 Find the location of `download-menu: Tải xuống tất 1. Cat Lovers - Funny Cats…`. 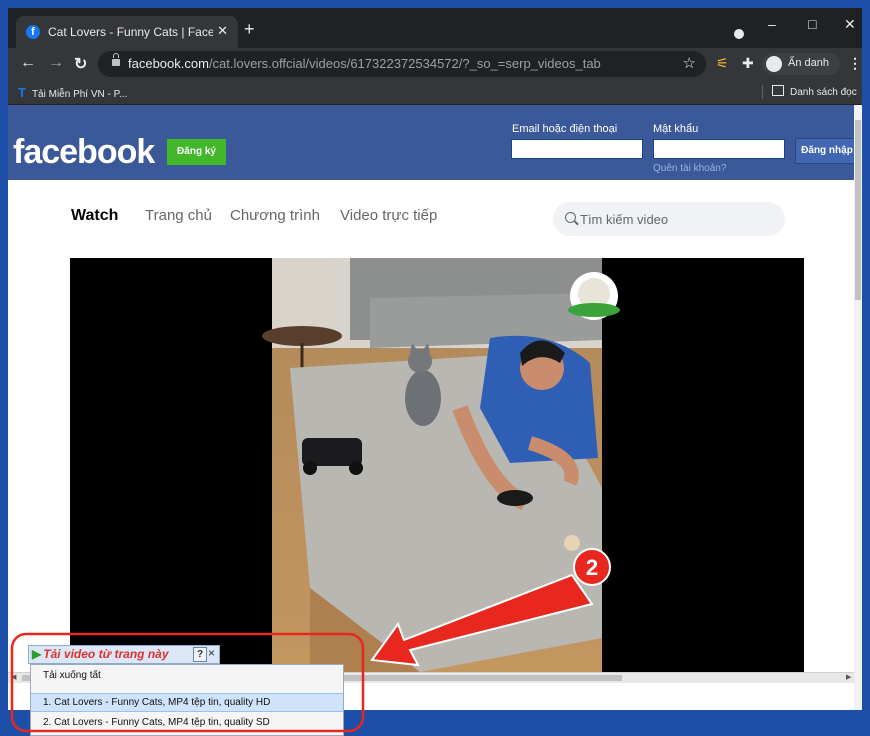

download-menu: Tải xuống tất 1. Cat Lovers - Funny Cats… is located at coordinates (187, 700).